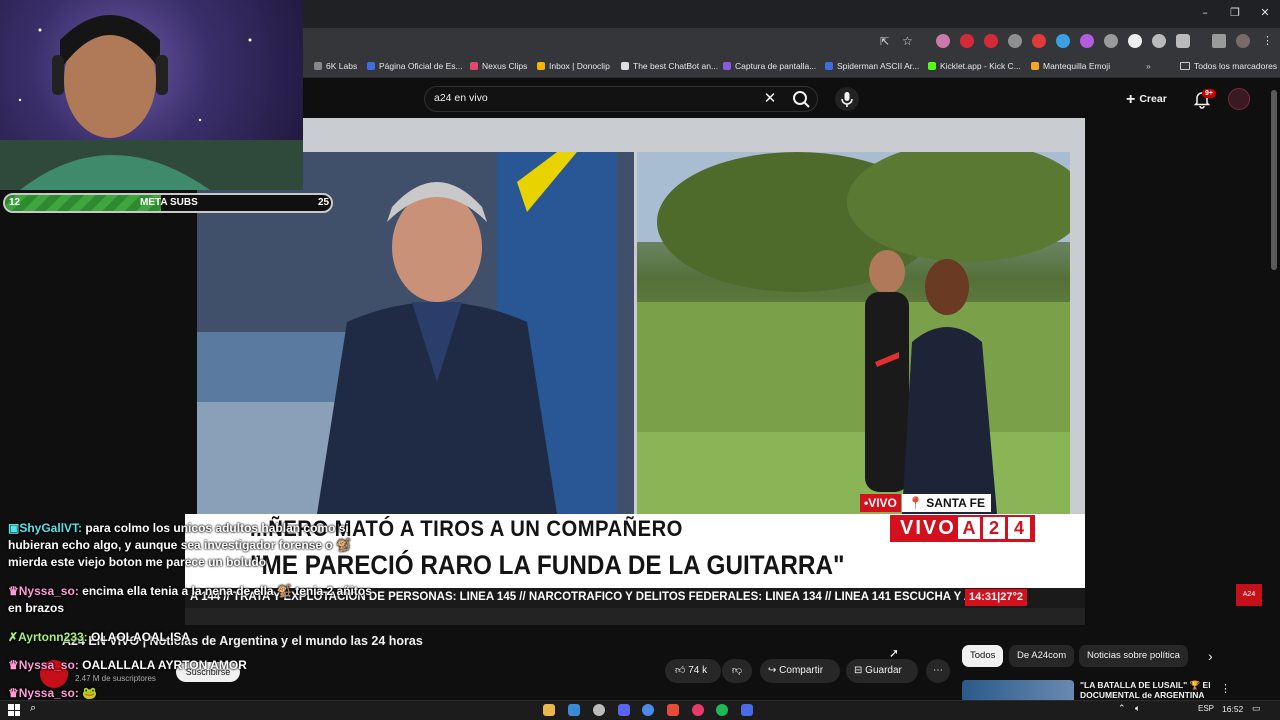  I want to click on spotify-icon, so click(722, 710).